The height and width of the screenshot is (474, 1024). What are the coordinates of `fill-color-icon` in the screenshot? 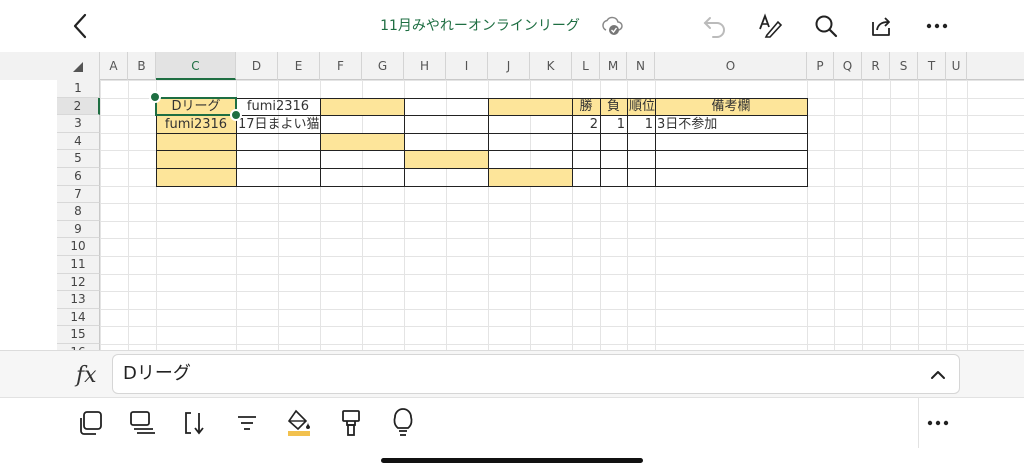 It's located at (299, 423).